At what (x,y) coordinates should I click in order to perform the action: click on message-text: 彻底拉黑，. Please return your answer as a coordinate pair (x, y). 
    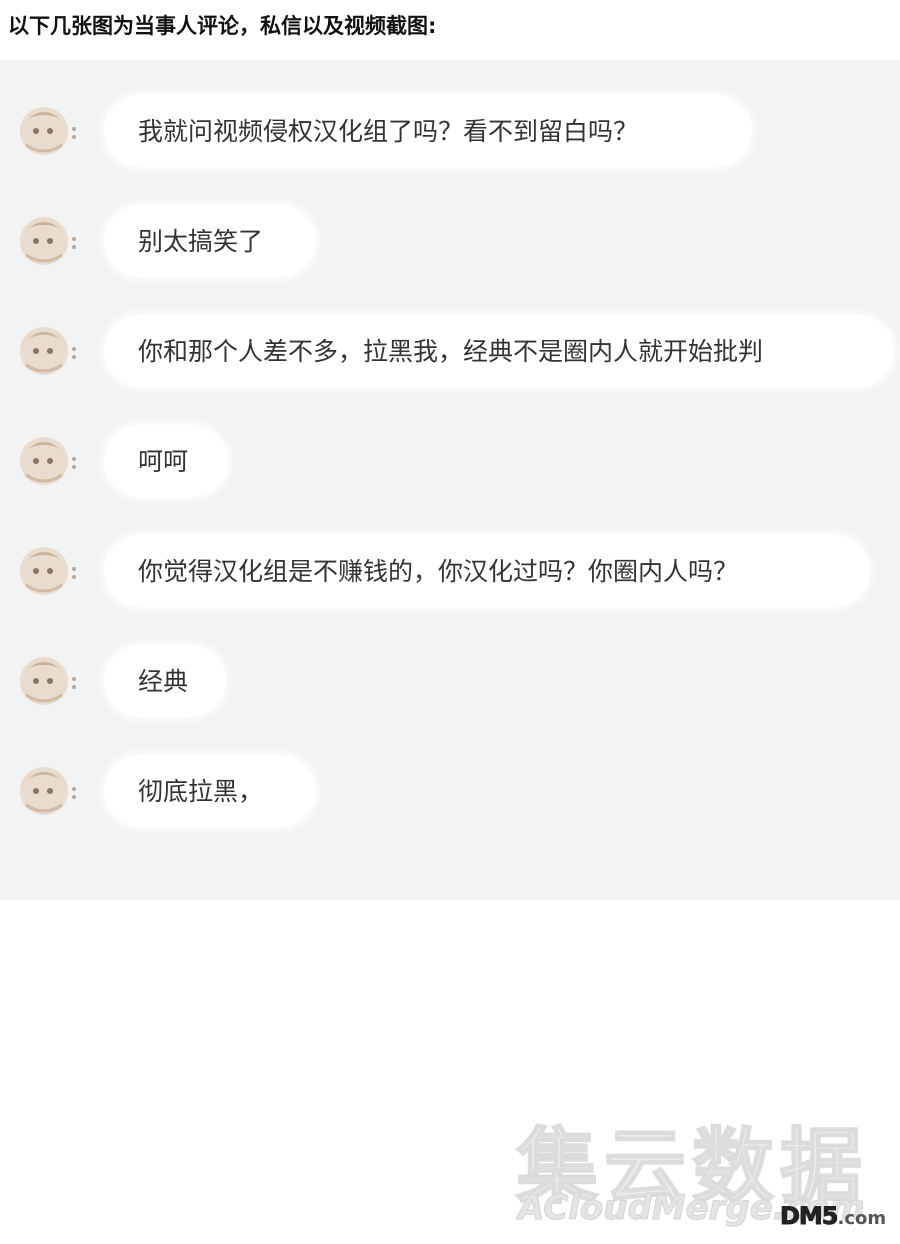
    Looking at the image, I should click on (201, 791).